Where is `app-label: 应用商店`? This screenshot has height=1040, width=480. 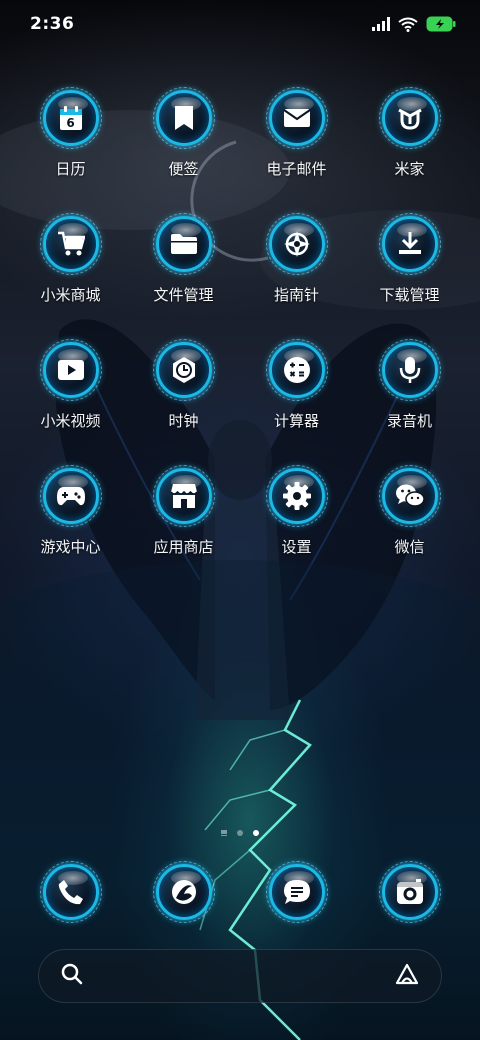 app-label: 应用商店 is located at coordinates (183, 547).